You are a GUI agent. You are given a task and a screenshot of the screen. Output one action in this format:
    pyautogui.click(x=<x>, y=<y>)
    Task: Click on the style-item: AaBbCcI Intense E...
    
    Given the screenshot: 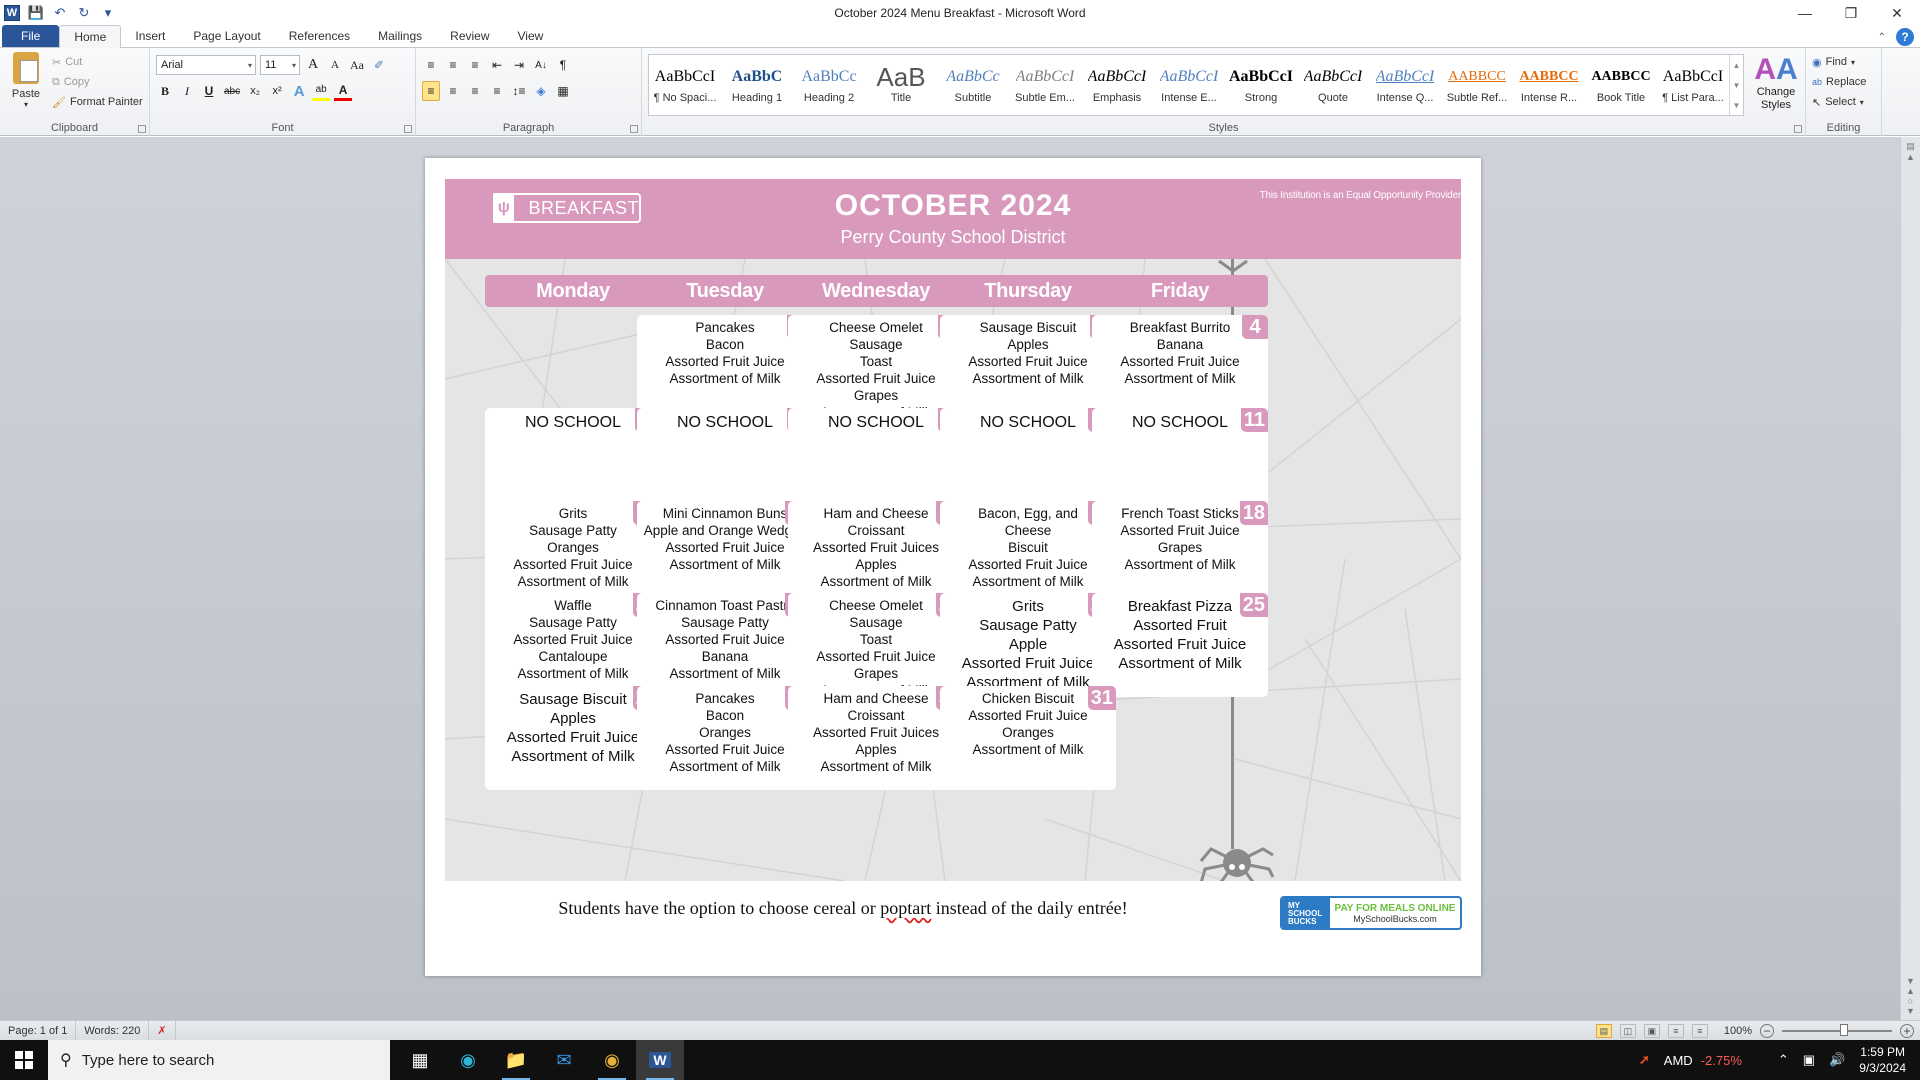 What is the action you would take?
    pyautogui.click(x=1189, y=85)
    